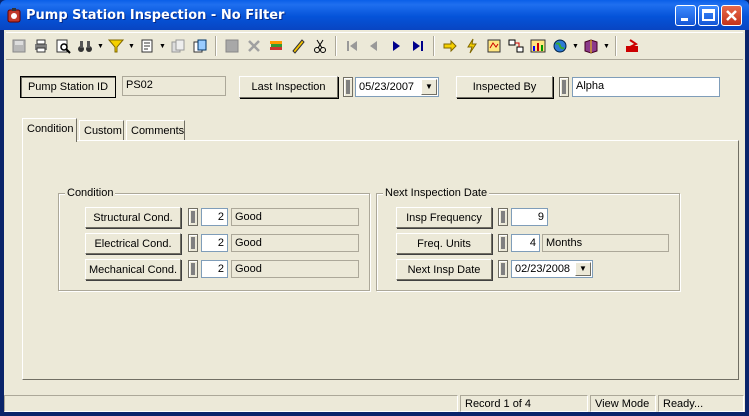  I want to click on pump-station-id-label: Pump Station ID, so click(68, 87).